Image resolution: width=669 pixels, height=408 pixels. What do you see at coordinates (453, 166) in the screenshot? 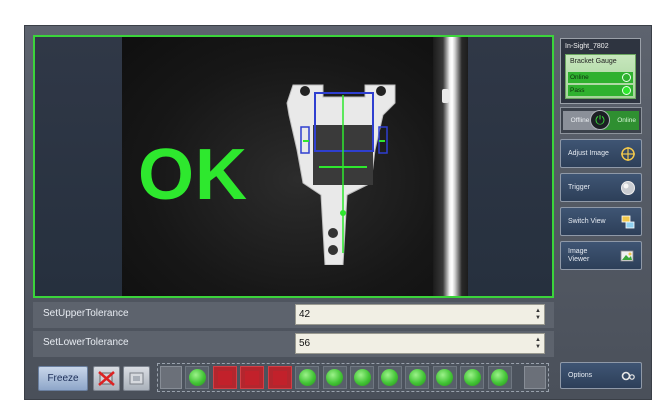
I see `fixture-rail` at bounding box center [453, 166].